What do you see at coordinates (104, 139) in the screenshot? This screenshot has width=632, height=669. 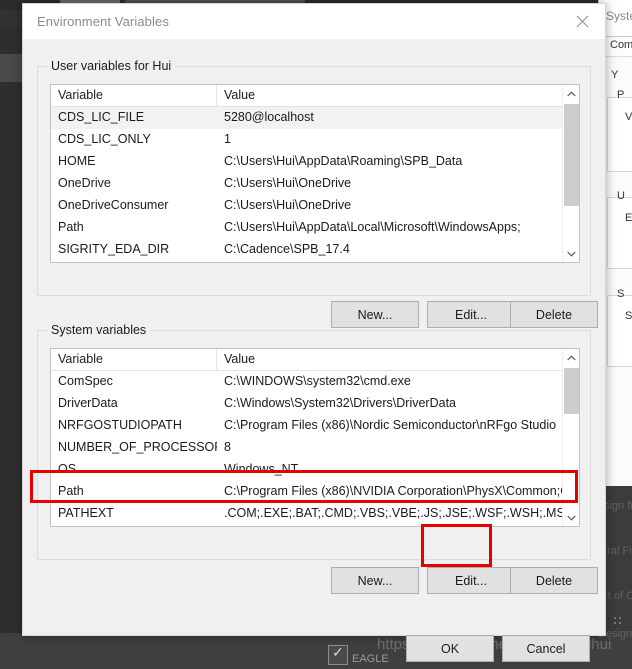 I see `user-row-variable: CDS_LIC_ONLY` at bounding box center [104, 139].